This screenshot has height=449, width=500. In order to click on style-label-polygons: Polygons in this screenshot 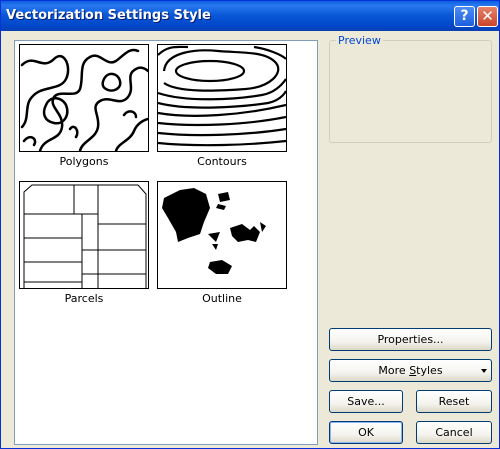, I will do `click(84, 161)`.